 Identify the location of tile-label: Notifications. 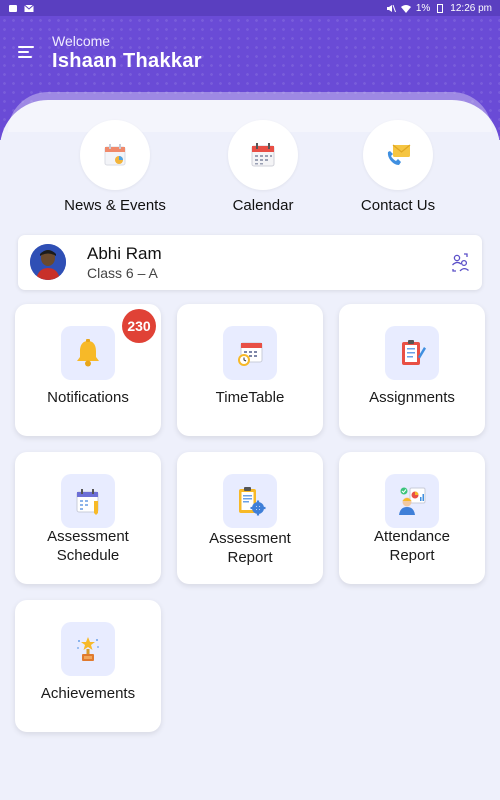
(88, 397).